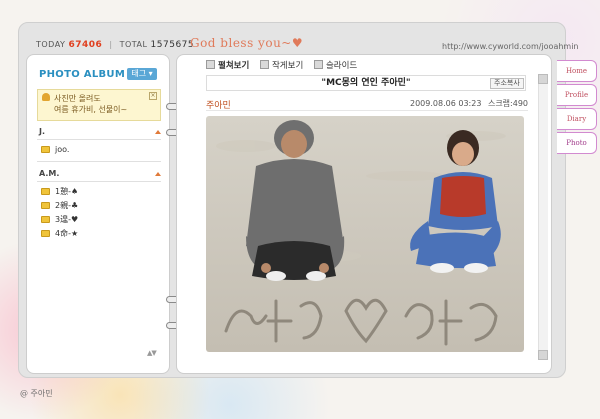 The height and width of the screenshot is (419, 600). What do you see at coordinates (77, 98) in the screenshot?
I see `notice-line-1: 사진만 올려도` at bounding box center [77, 98].